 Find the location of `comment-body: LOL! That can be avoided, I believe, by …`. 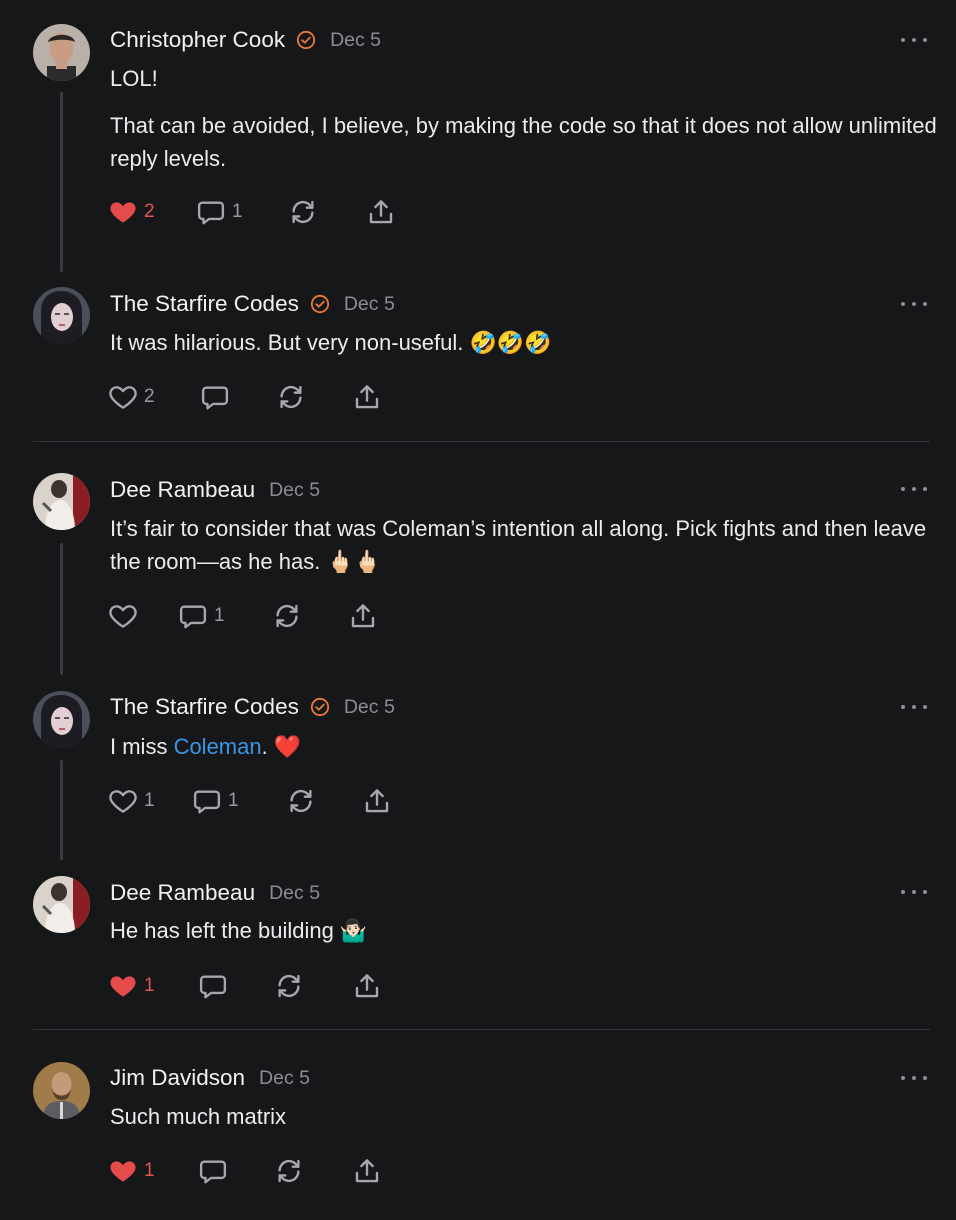

comment-body: LOL! That can be avoided, I believe, by … is located at coordinates (525, 118).